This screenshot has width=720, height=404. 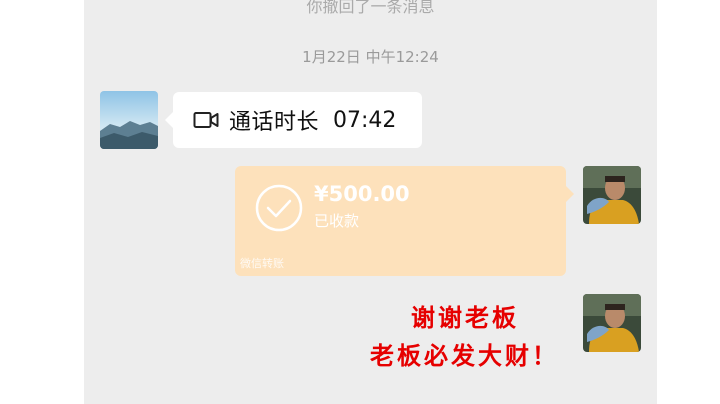 I want to click on transfer-amount: ¥500.00, so click(x=362, y=194).